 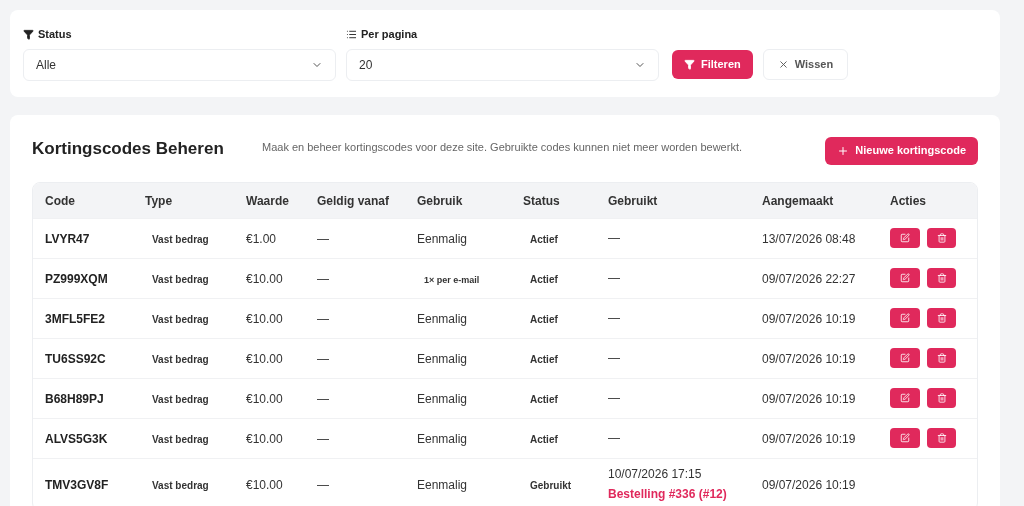 I want to click on column-header: Status, so click(x=541, y=201).